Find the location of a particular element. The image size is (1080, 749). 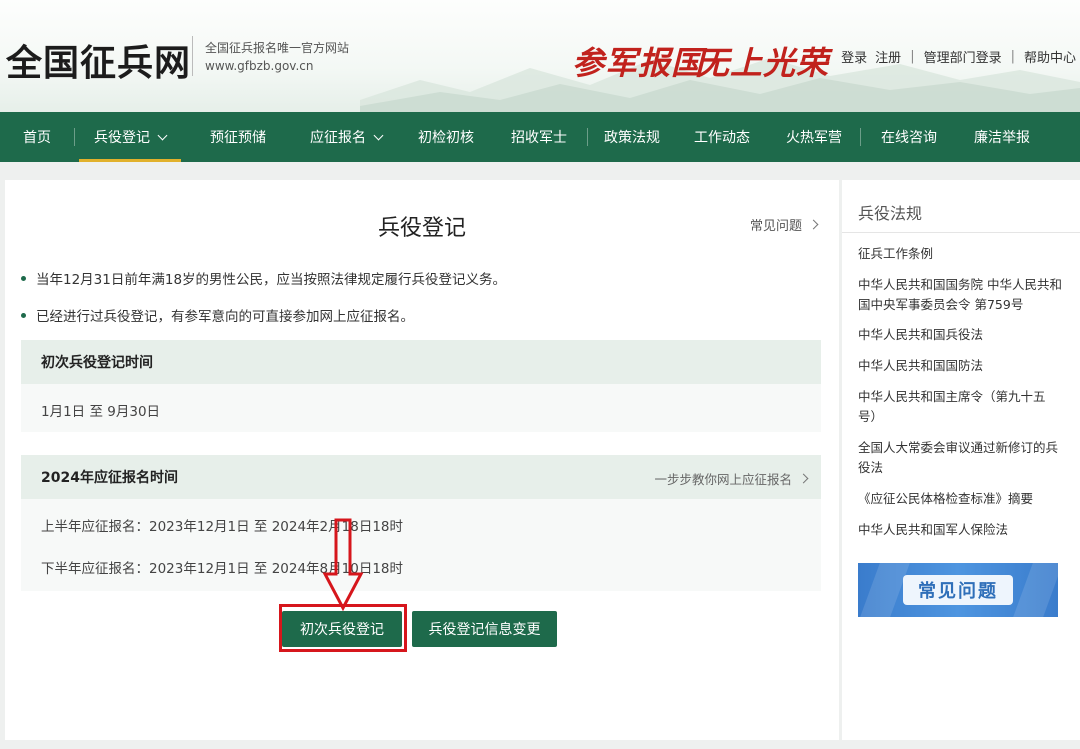

enlistment-guide-link: 一步步教你网上应征报名 is located at coordinates (731, 478).